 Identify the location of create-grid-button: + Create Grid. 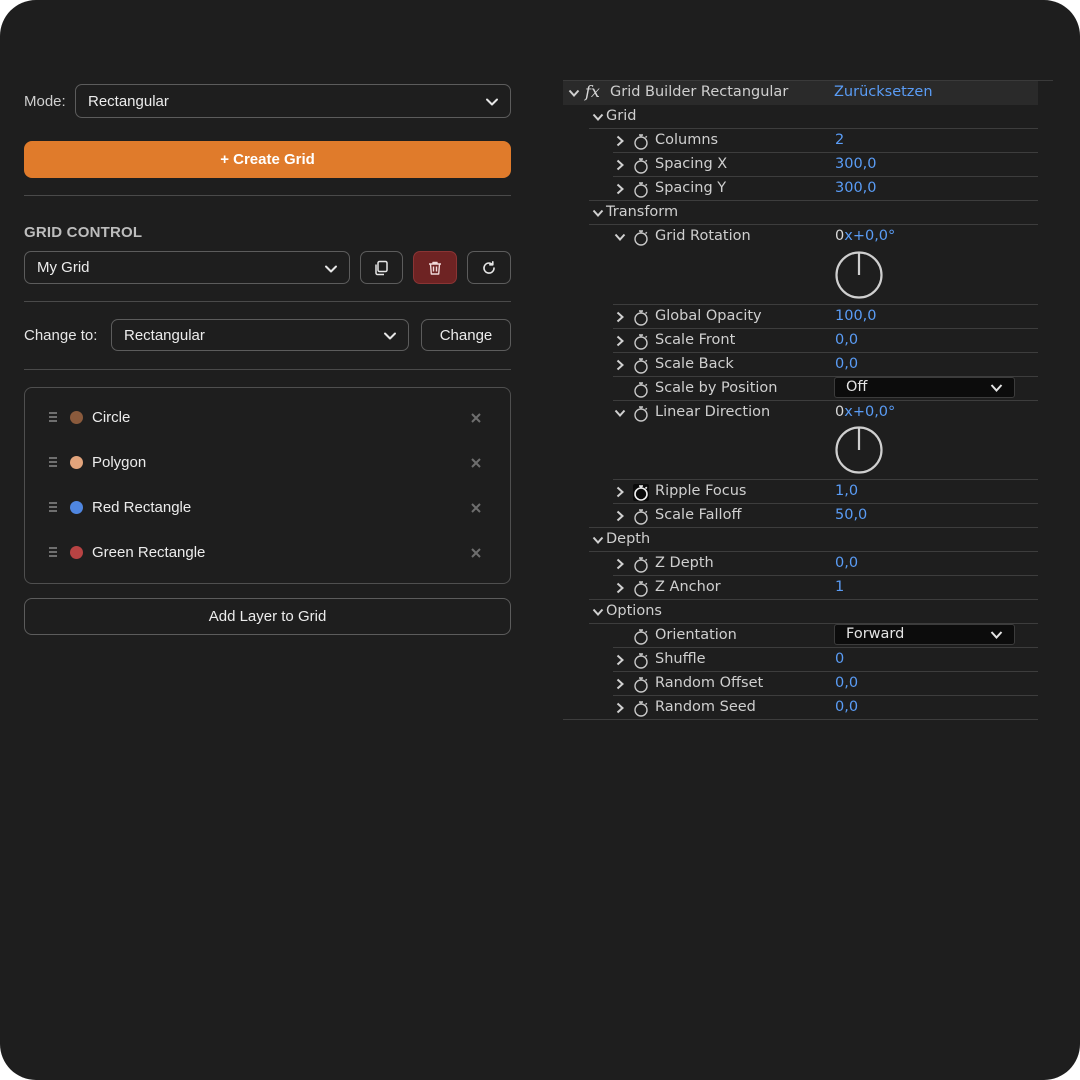
(267, 159).